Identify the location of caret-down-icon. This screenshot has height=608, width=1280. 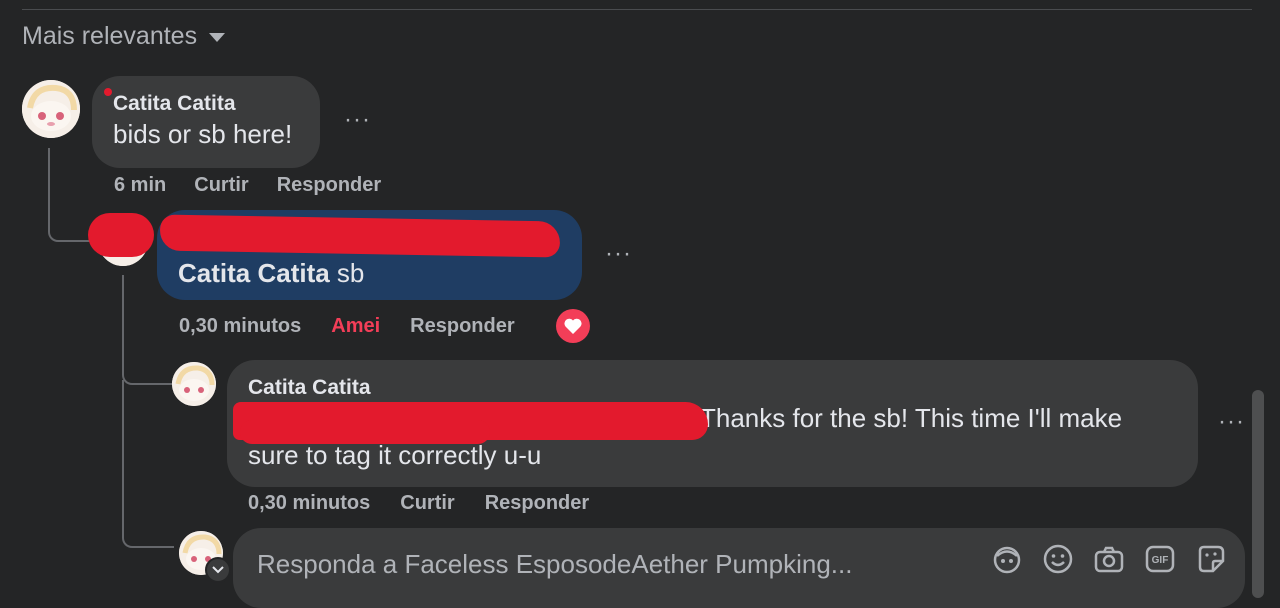
(217, 37).